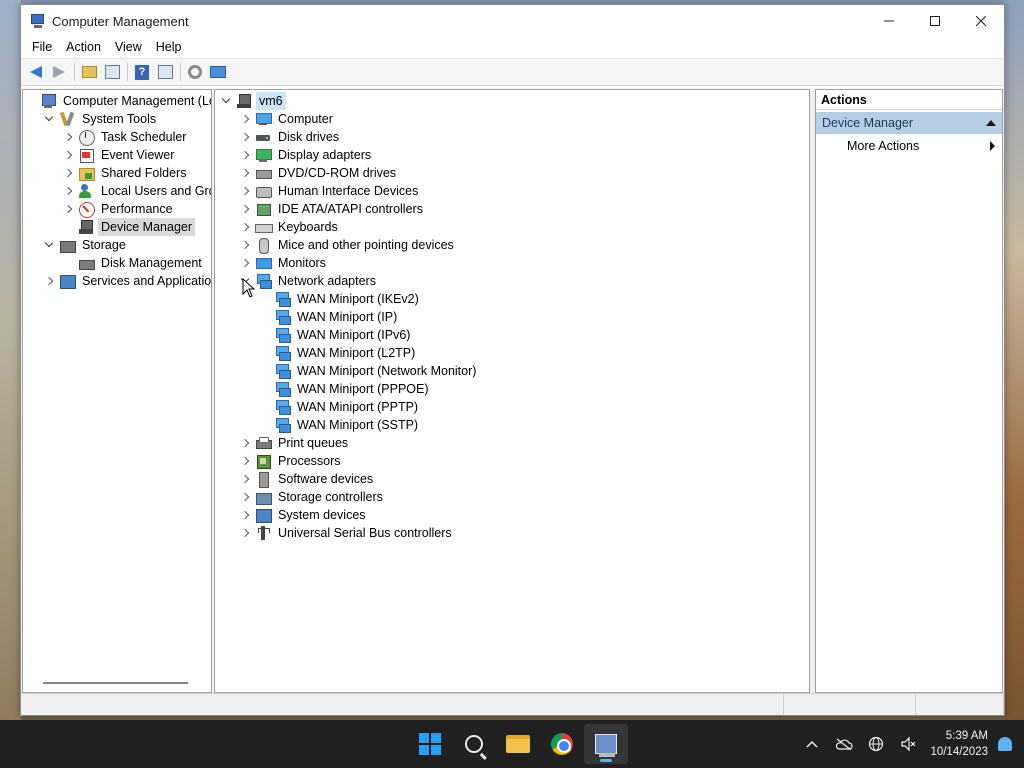 The width and height of the screenshot is (1024, 768). What do you see at coordinates (83, 47) in the screenshot?
I see `menu-action: Action` at bounding box center [83, 47].